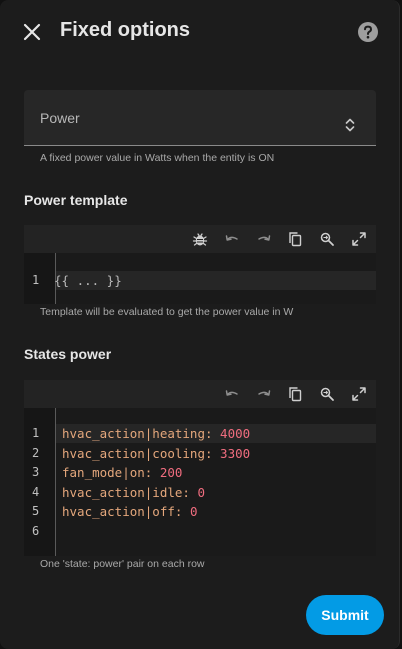 This screenshot has height=649, width=402. Describe the element at coordinates (76, 200) in the screenshot. I see `power-template-title: Power template` at that location.